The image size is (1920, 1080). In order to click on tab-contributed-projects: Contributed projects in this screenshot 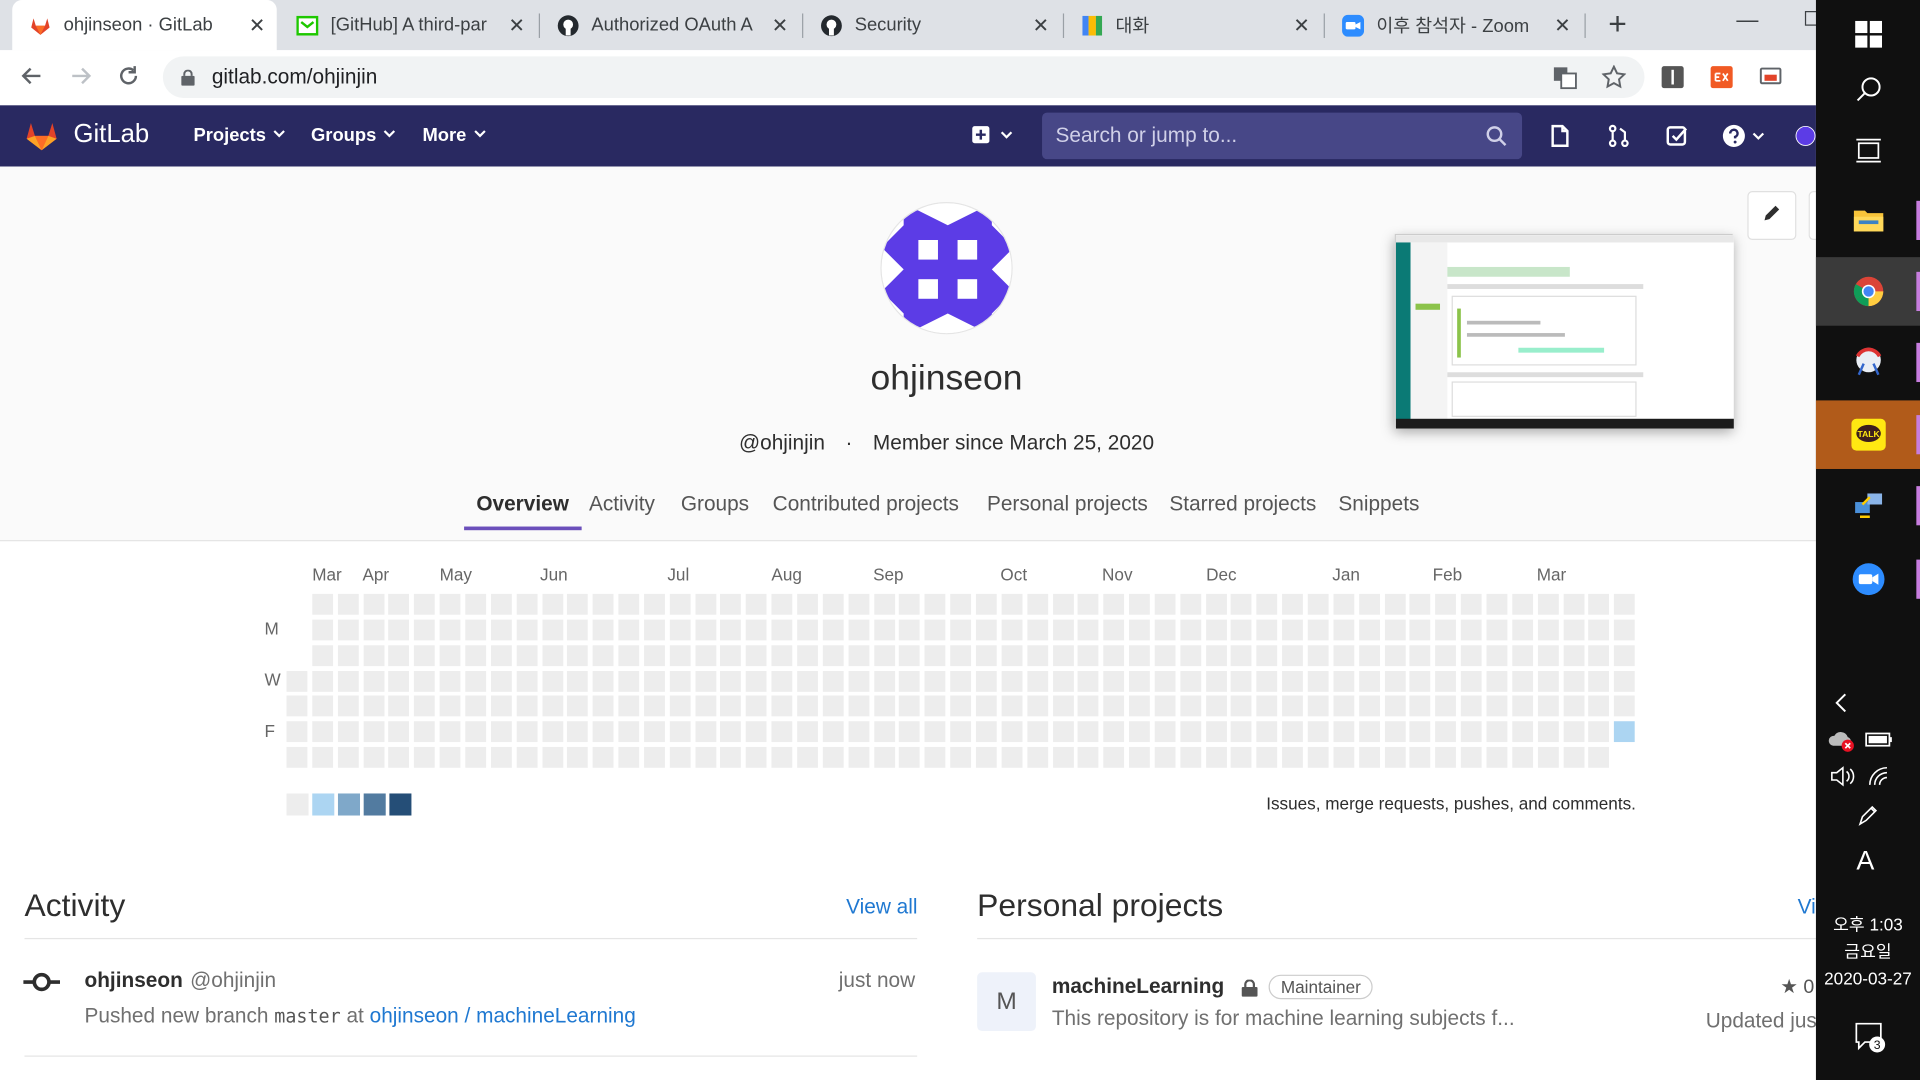, I will do `click(866, 511)`.